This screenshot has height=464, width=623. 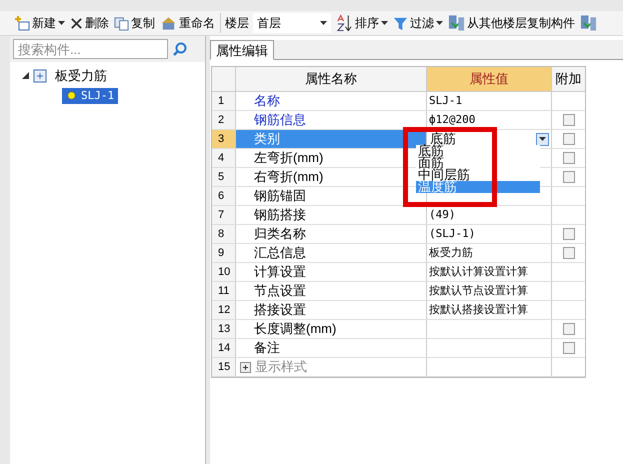 What do you see at coordinates (76, 23) in the screenshot?
I see `delete-icon` at bounding box center [76, 23].